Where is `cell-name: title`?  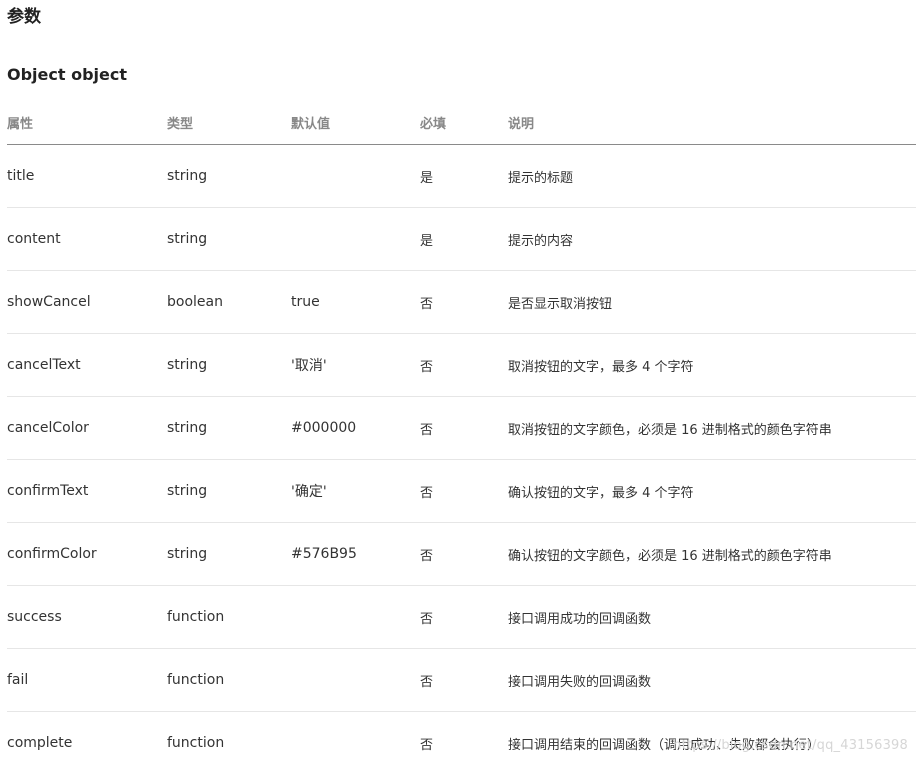
cell-name: title is located at coordinates (87, 176).